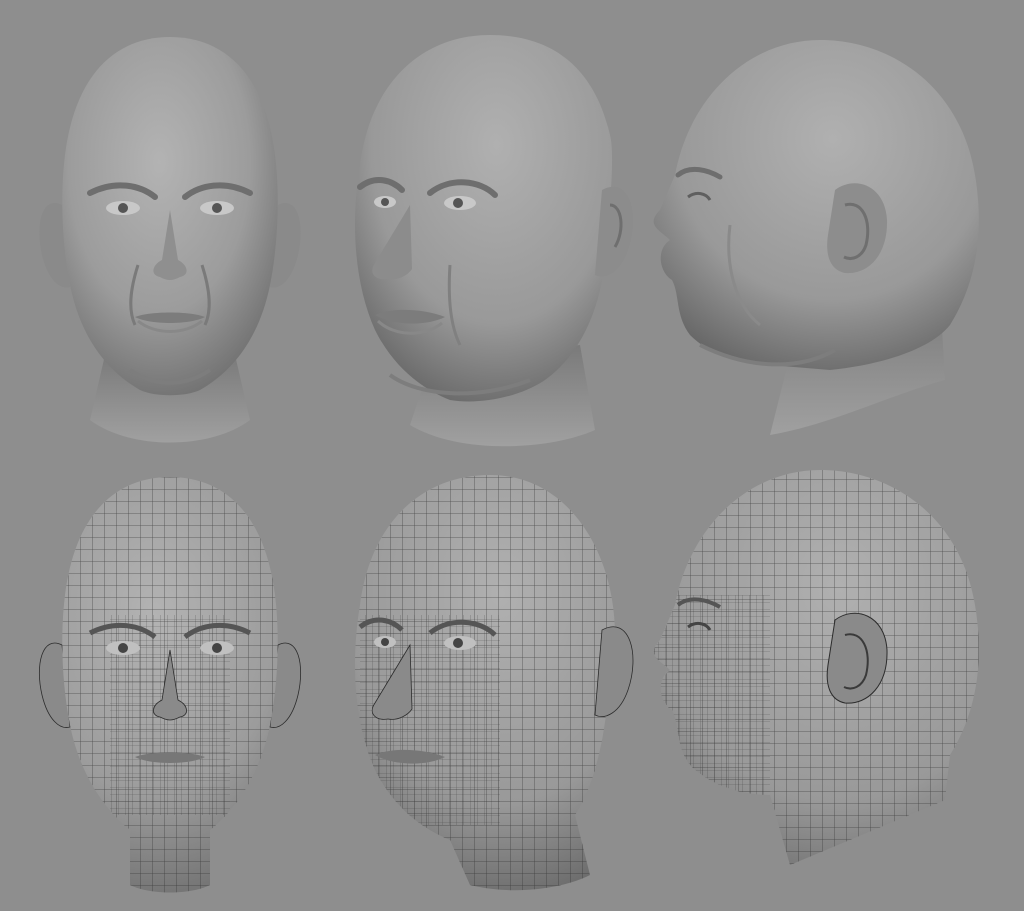  Describe the element at coordinates (170, 245) in the screenshot. I see `head-front-shaded` at that location.